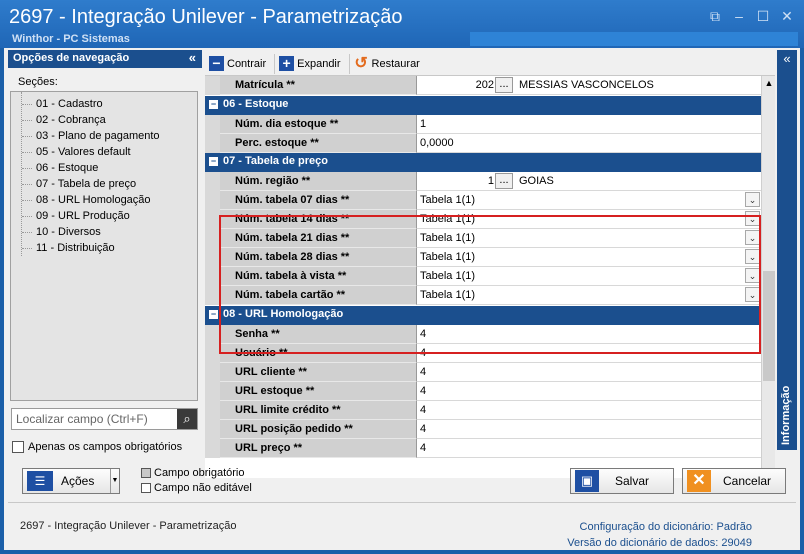 The width and height of the screenshot is (804, 554). What do you see at coordinates (105, 59) in the screenshot?
I see `nav-header: Opções de navegação «` at bounding box center [105, 59].